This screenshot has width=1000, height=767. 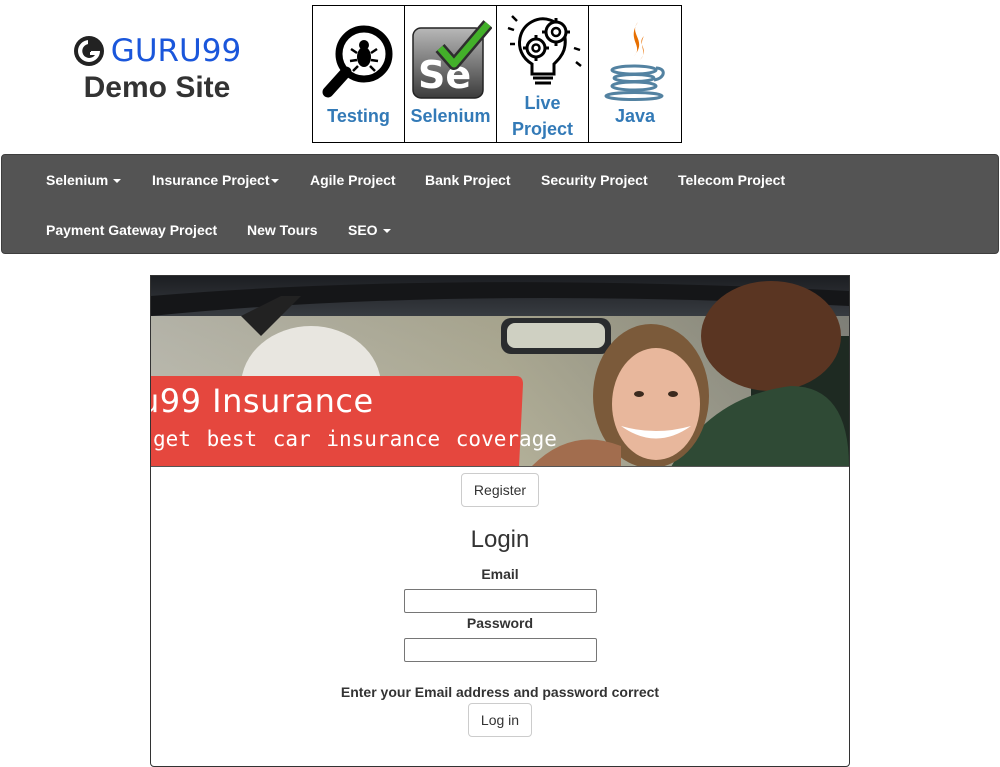 What do you see at coordinates (731, 180) in the screenshot?
I see `nav-telecom-project: Telecom Project` at bounding box center [731, 180].